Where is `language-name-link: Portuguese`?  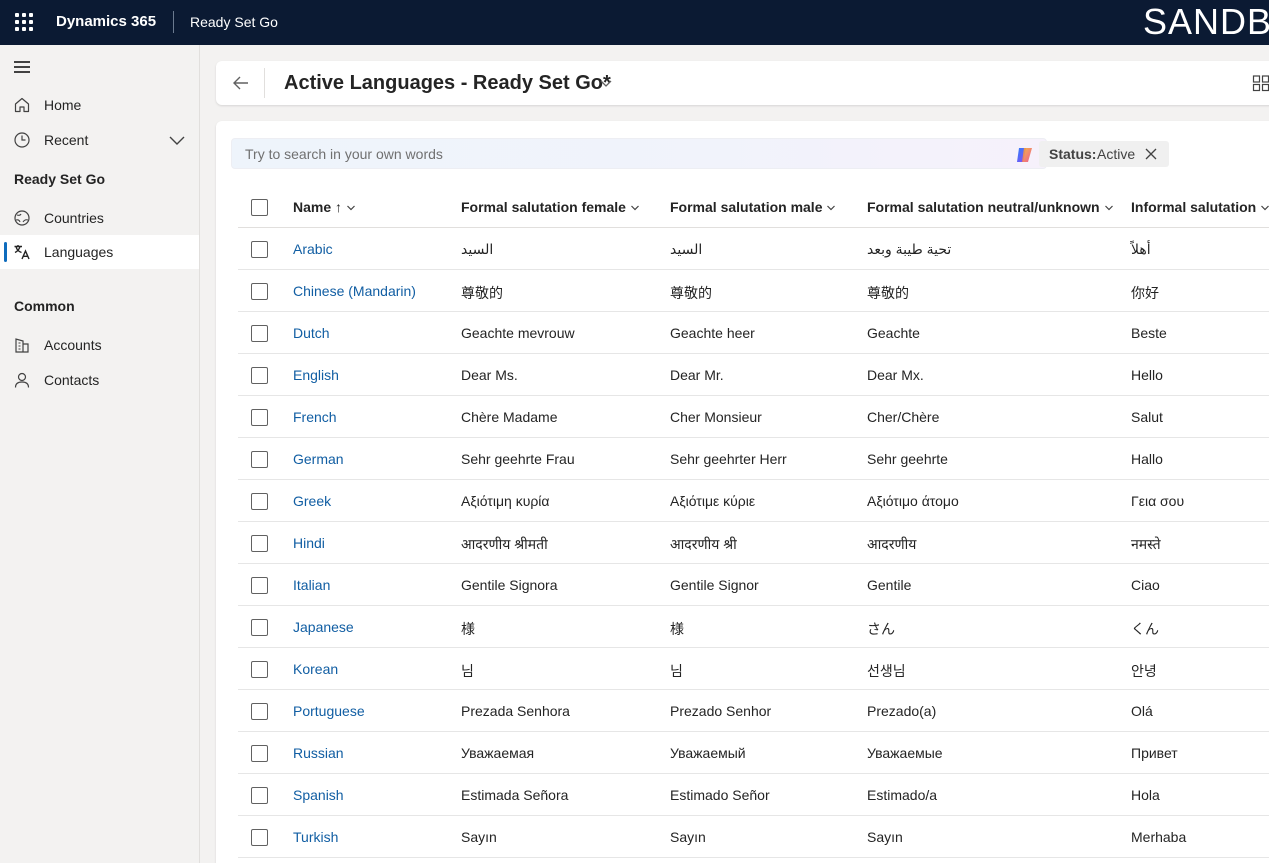 language-name-link: Portuguese is located at coordinates (329, 711).